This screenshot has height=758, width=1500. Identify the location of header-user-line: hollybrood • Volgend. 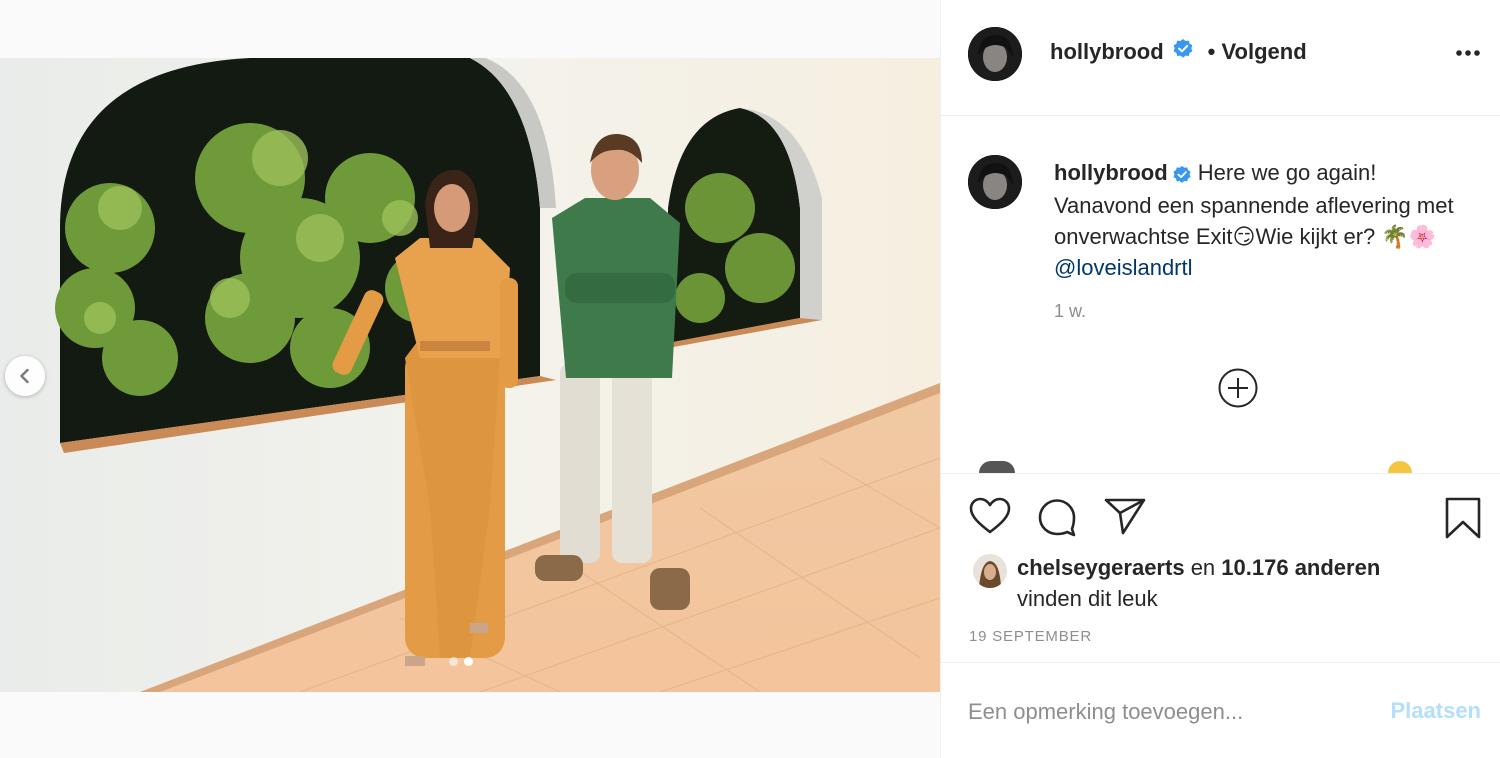
(1178, 51).